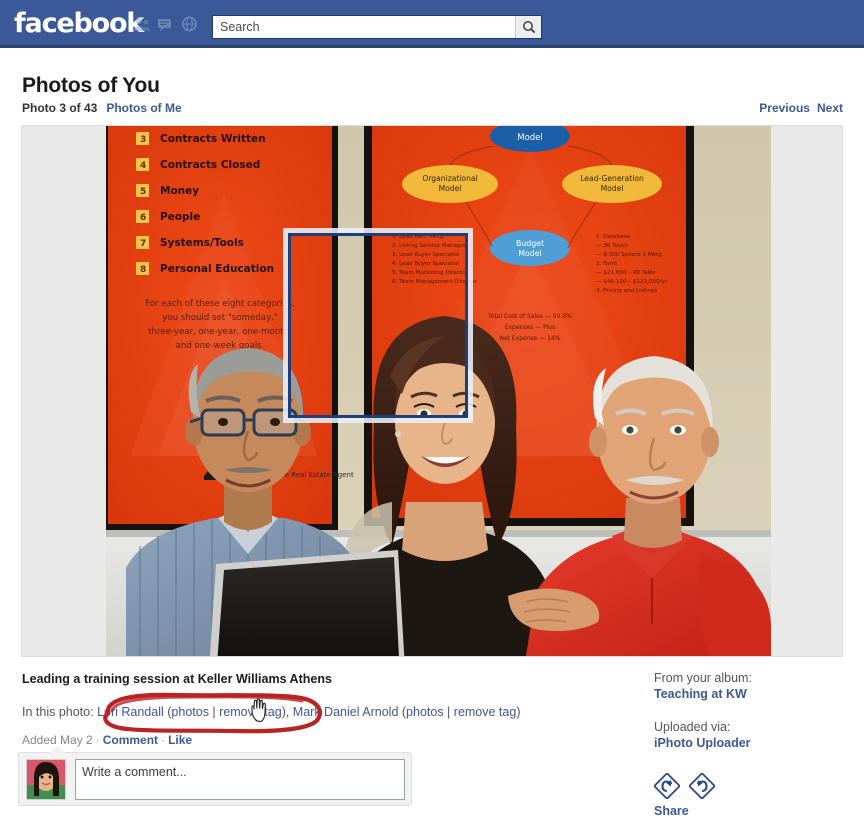 The height and width of the screenshot is (818, 864). What do you see at coordinates (703, 678) in the screenshot?
I see `album-label: From your album:` at bounding box center [703, 678].